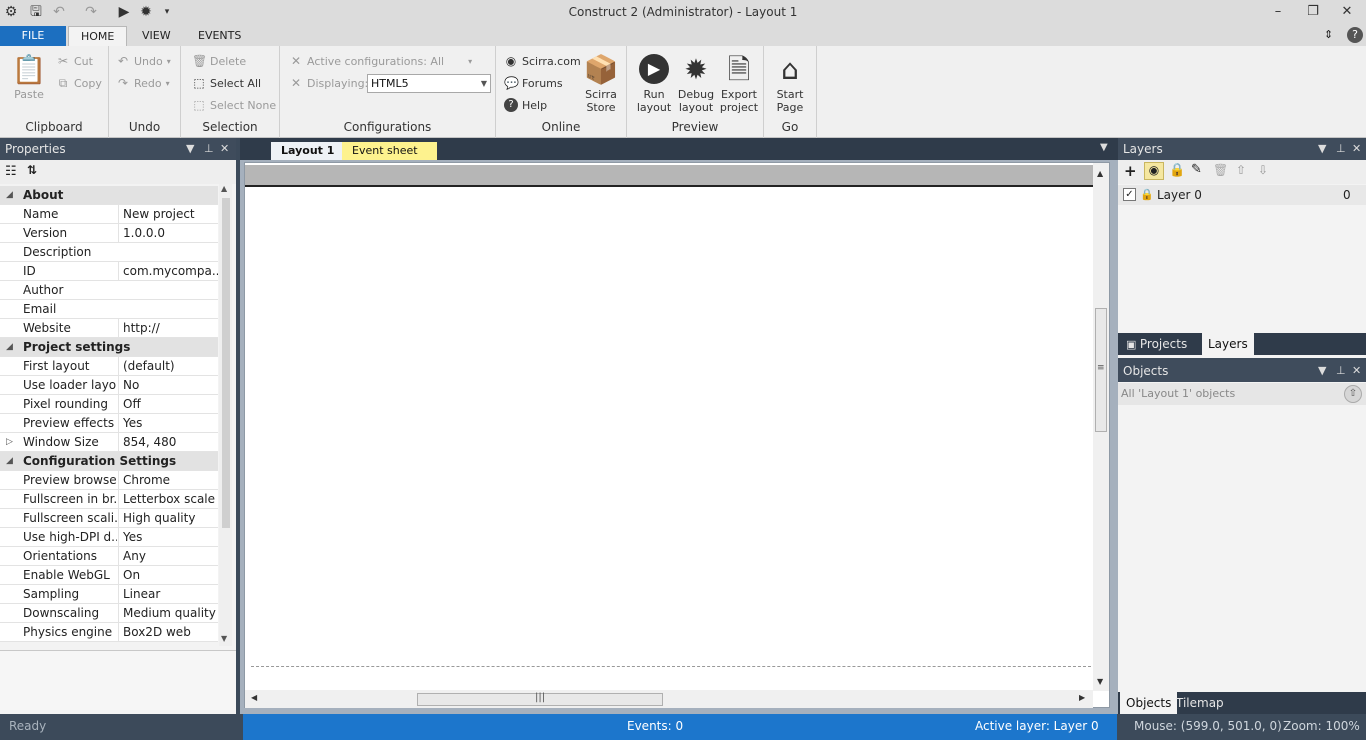  I want to click on active-configurations-button: ✕ Active configurations: All ▾, so click(380, 61).